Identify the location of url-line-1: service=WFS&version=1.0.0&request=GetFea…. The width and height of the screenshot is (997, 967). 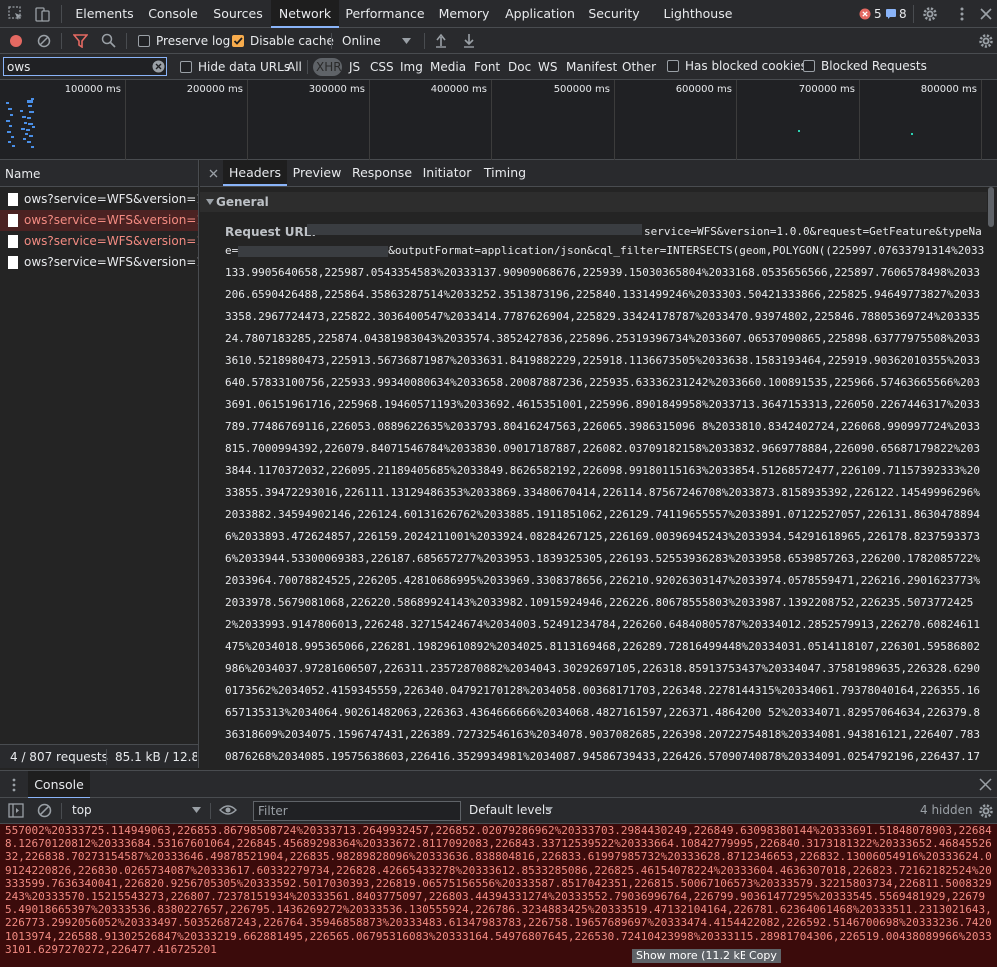
(813, 231).